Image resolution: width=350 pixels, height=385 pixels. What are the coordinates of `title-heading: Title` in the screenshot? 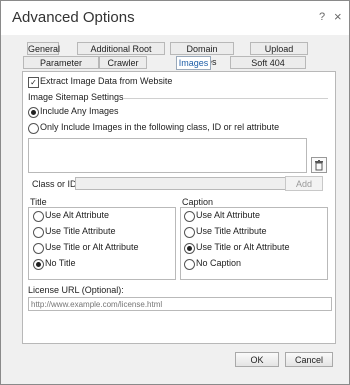 It's located at (38, 202).